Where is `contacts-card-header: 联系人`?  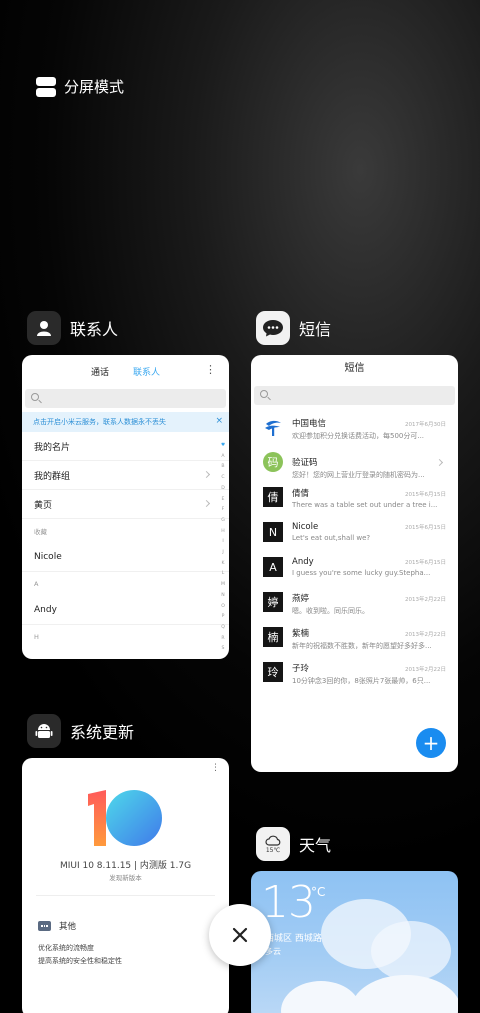
contacts-card-header: 联系人 is located at coordinates (72, 328).